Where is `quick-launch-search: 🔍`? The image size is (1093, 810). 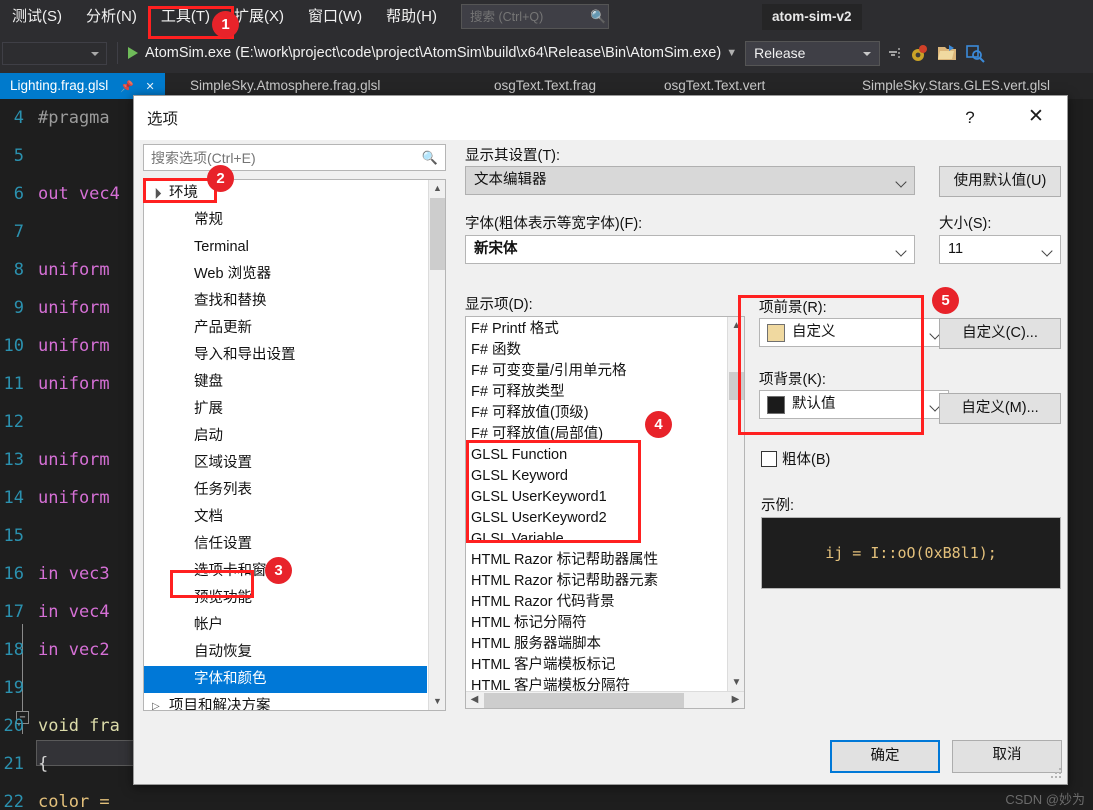
quick-launch-search: 🔍 is located at coordinates (535, 16).